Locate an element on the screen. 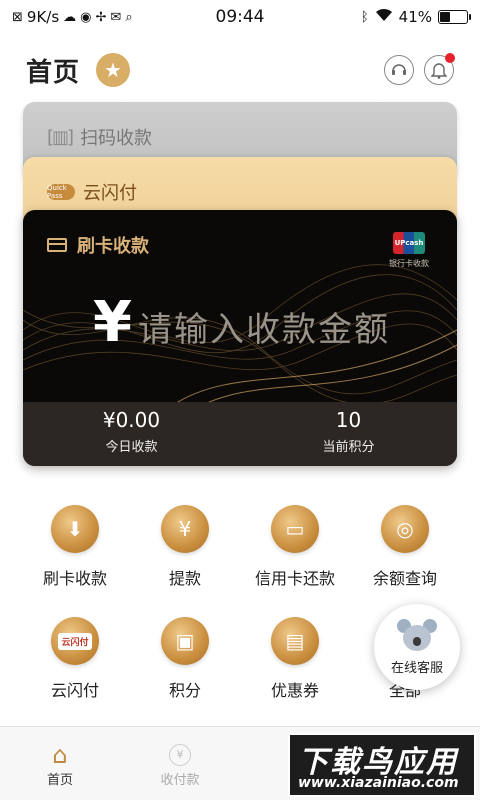  nav-payments-label: 收付款 is located at coordinates (180, 780).